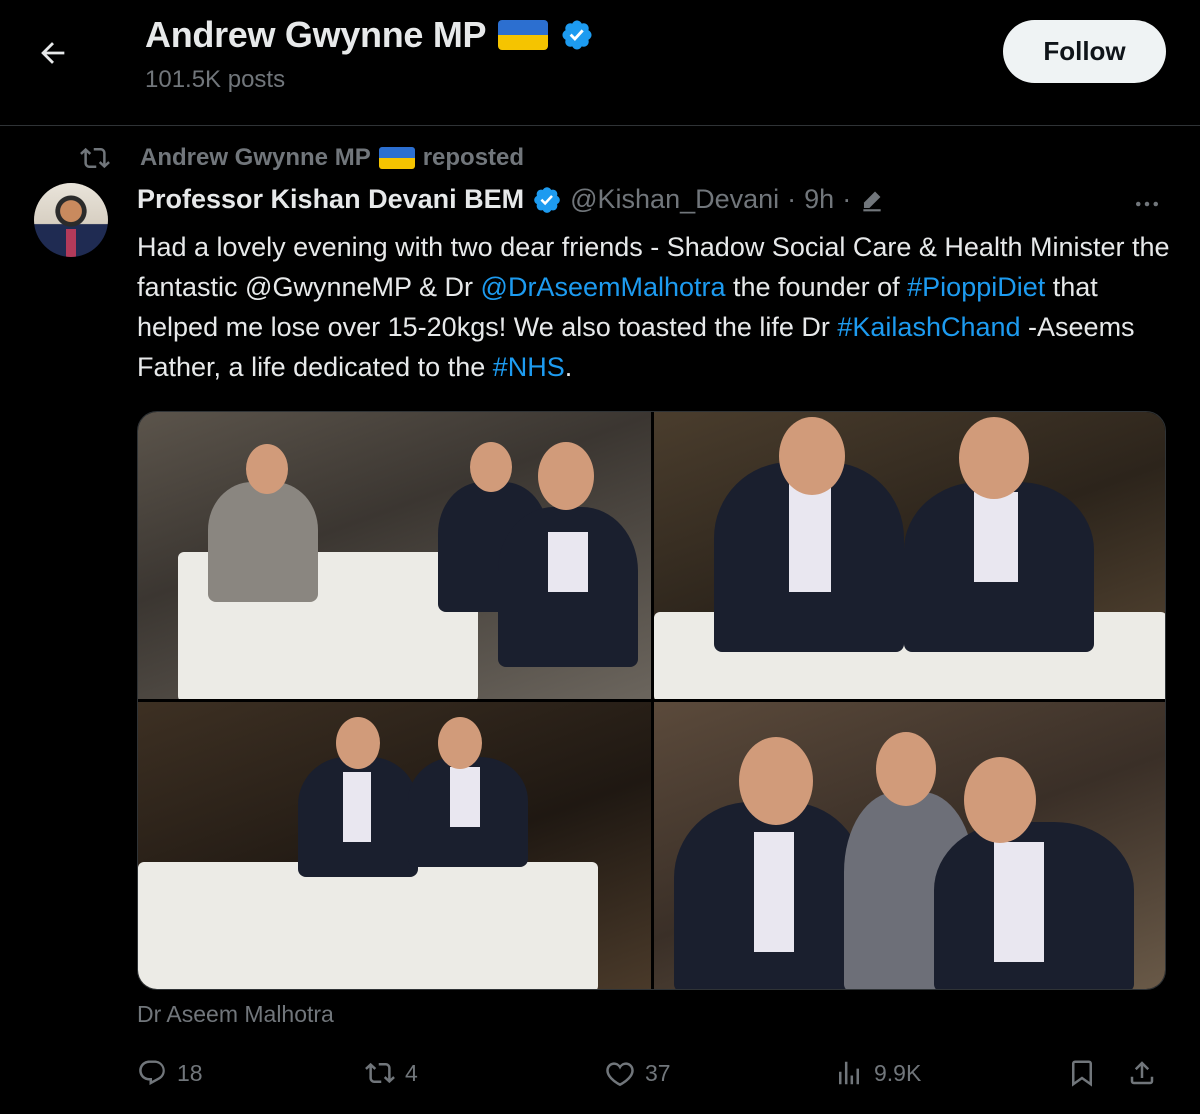  What do you see at coordinates (872, 200) in the screenshot?
I see `edit-pencil-icon` at bounding box center [872, 200].